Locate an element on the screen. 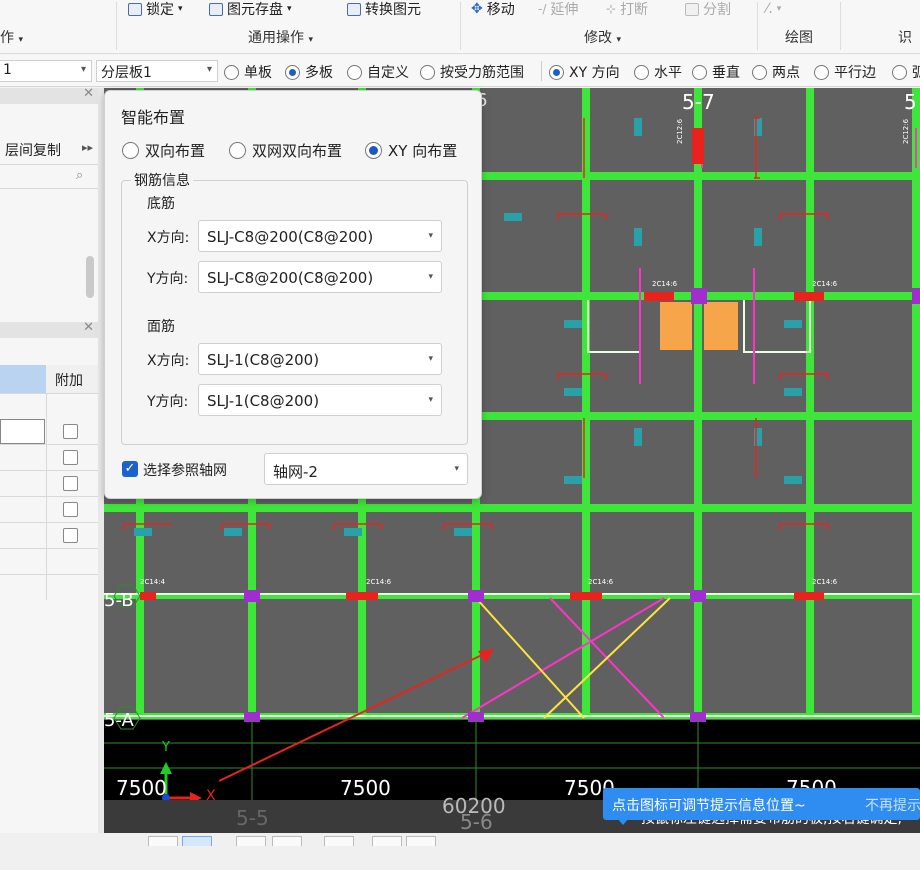 The image size is (920, 870). table-cell-input is located at coordinates (22, 431).